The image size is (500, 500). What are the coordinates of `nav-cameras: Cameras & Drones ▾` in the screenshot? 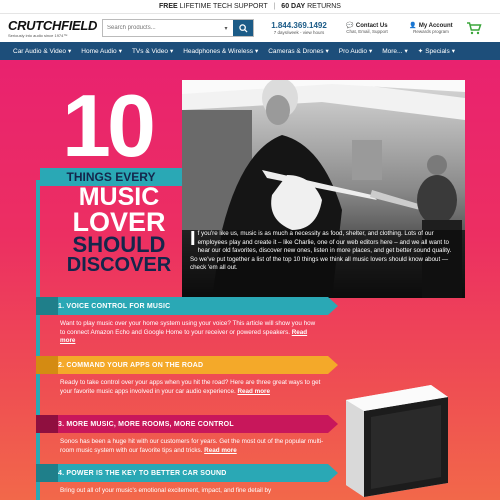 It's located at (298, 51).